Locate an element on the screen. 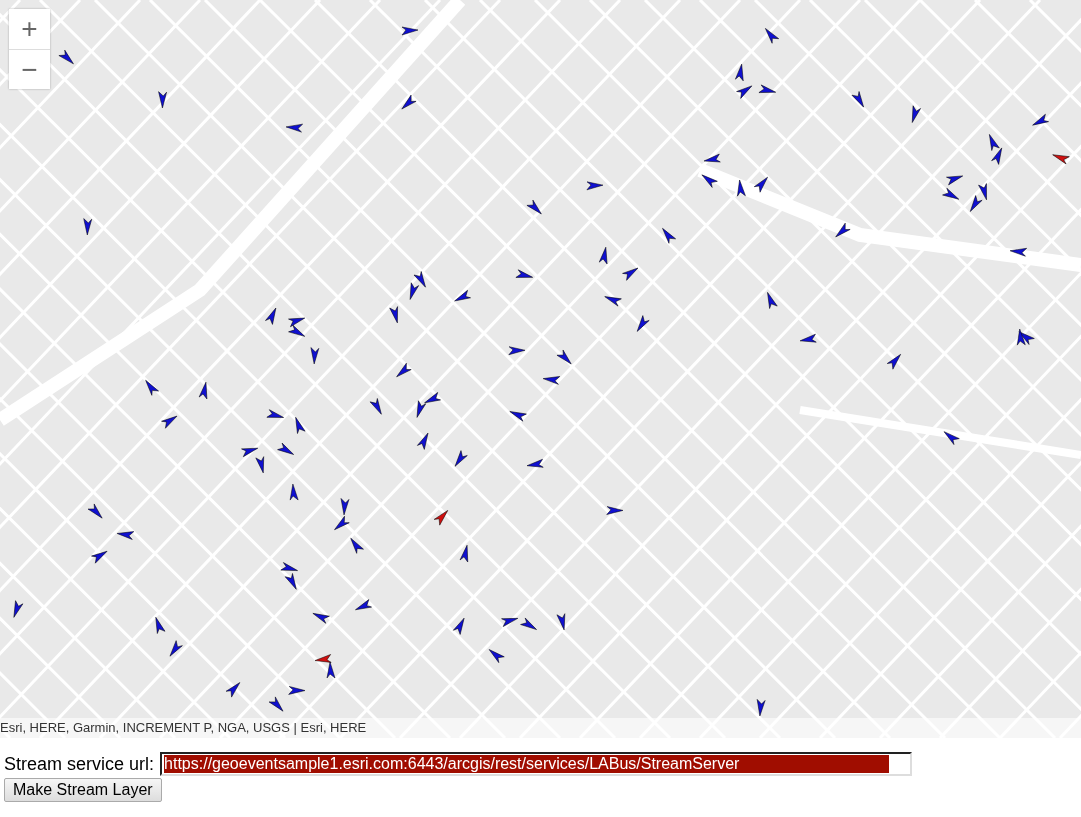  make-stream-layer-button: Make Stream Layer is located at coordinates (83, 790).